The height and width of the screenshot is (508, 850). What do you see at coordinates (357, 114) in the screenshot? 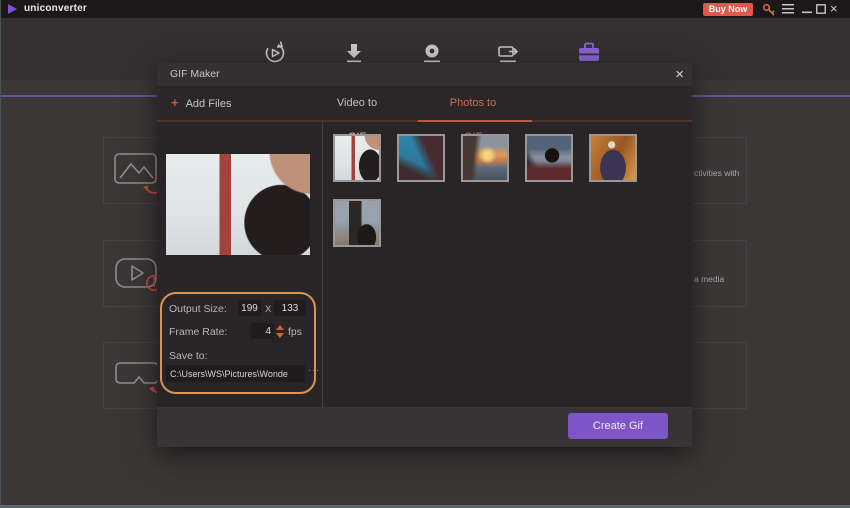
I see `tab-video-to-gif: Video to GIF` at bounding box center [357, 114].